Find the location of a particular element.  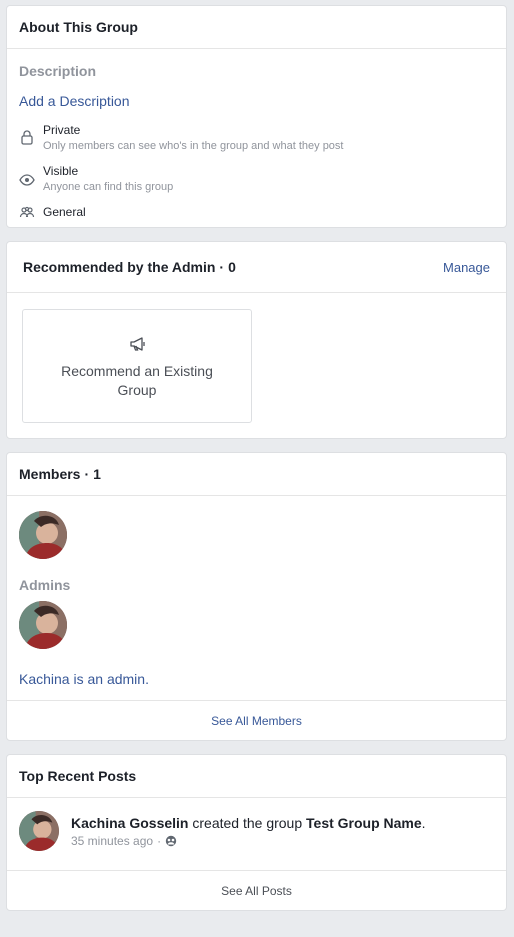

visibility-subtitle: Anyone can find this group is located at coordinates (108, 187).